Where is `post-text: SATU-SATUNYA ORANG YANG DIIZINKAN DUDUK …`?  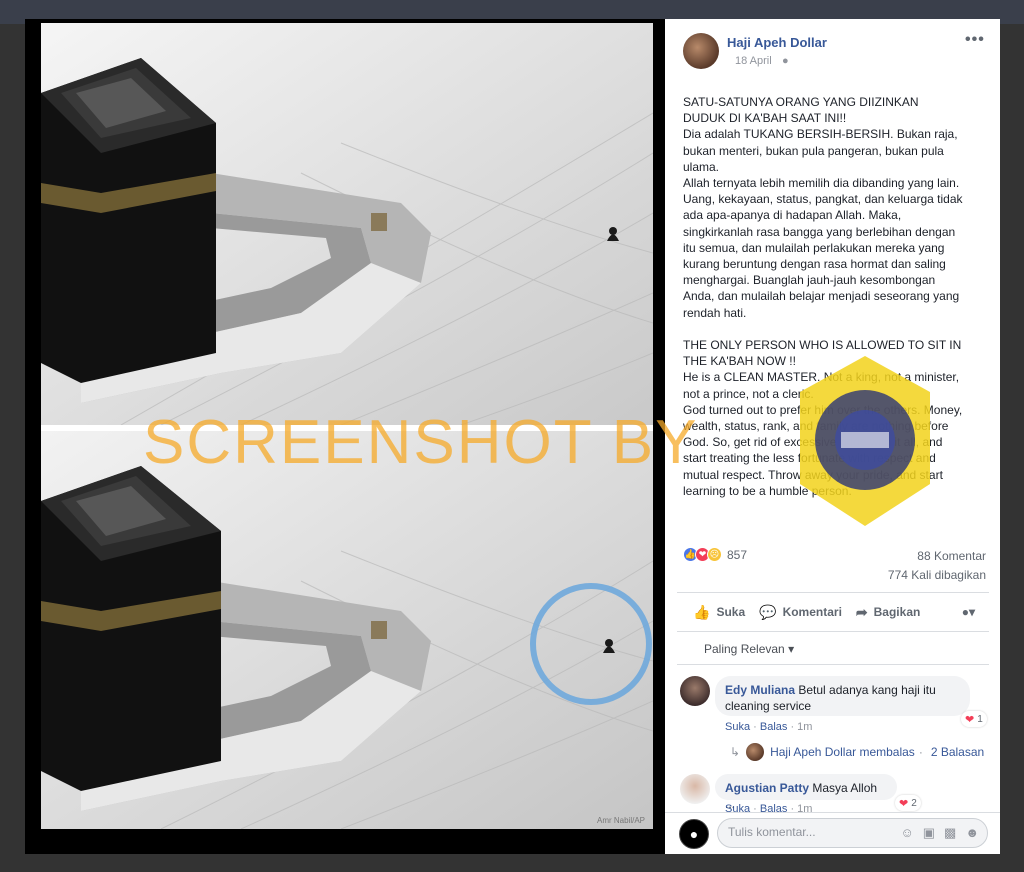
post-text: SATU-SATUNYA ORANG YANG DIIZINKAN DUDUK … is located at coordinates (823, 296).